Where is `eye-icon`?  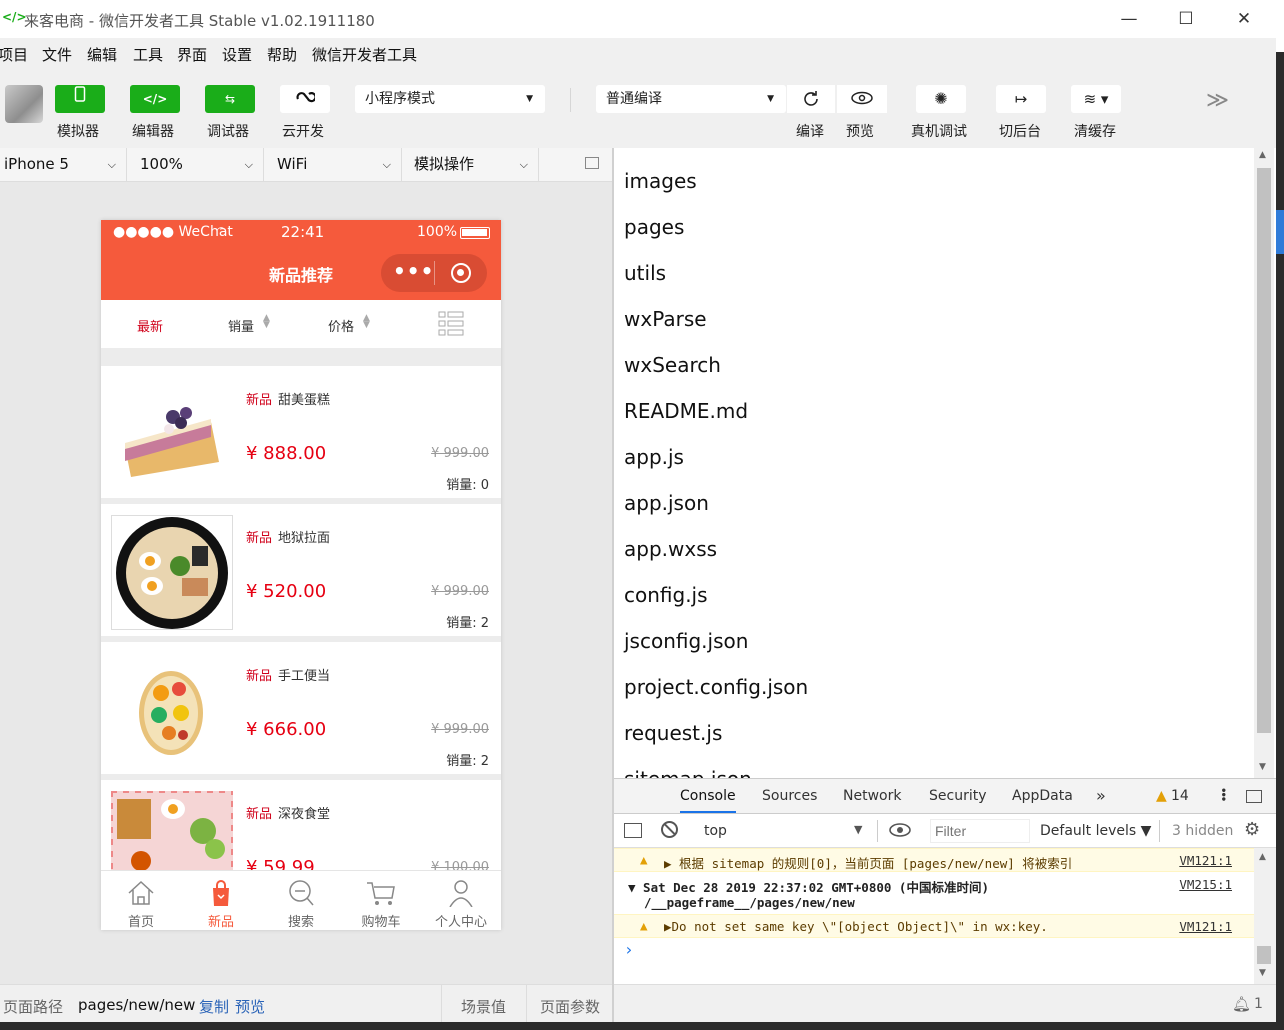 eye-icon is located at coordinates (900, 830).